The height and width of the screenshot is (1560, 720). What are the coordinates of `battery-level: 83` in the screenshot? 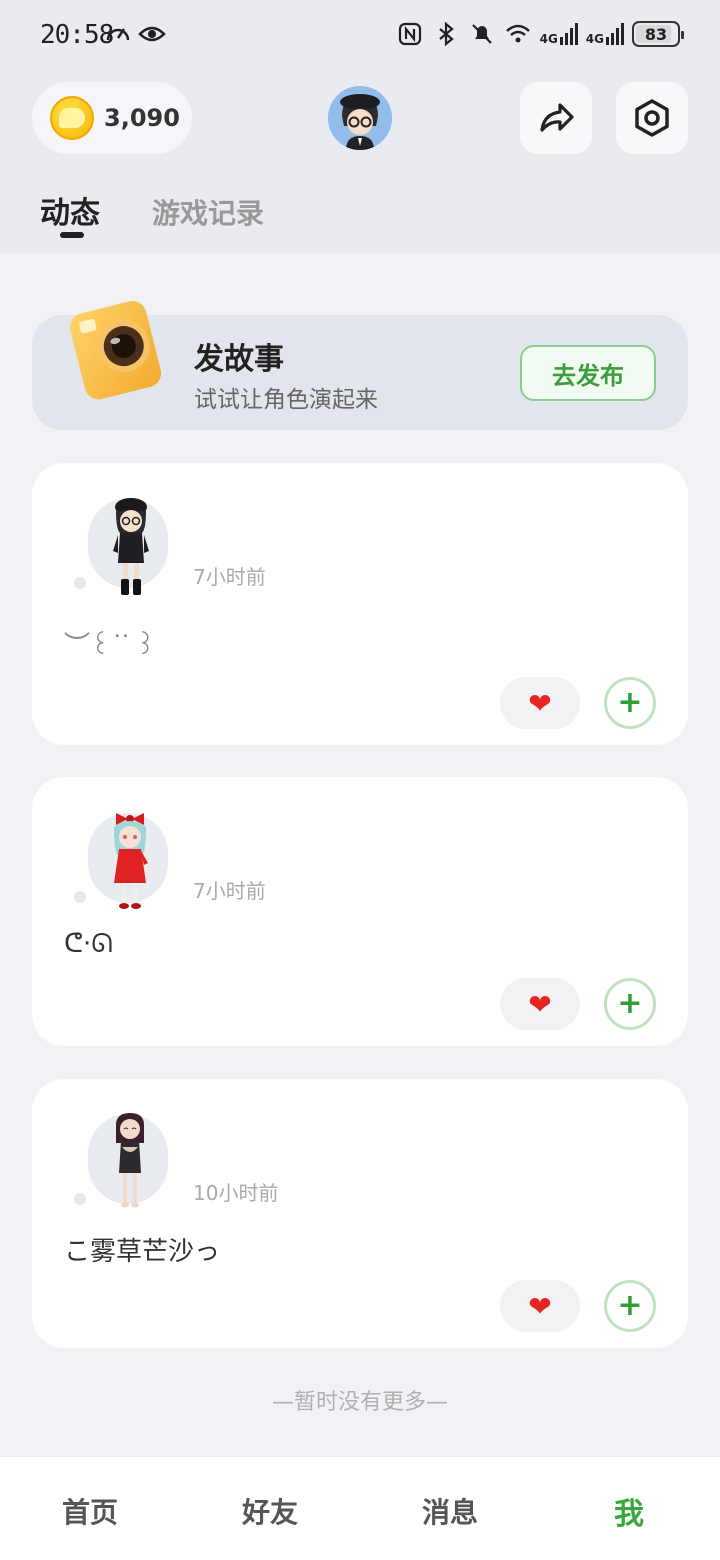 It's located at (656, 34).